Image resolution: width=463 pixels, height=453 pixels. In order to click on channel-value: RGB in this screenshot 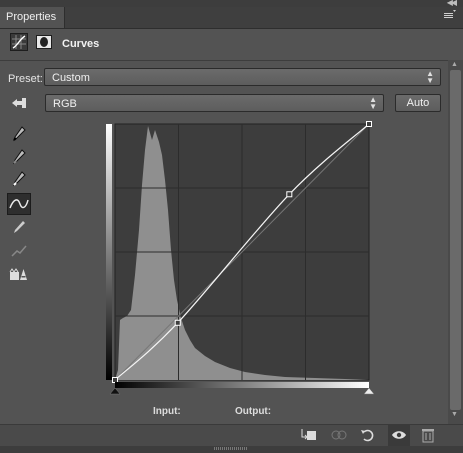, I will do `click(65, 104)`.